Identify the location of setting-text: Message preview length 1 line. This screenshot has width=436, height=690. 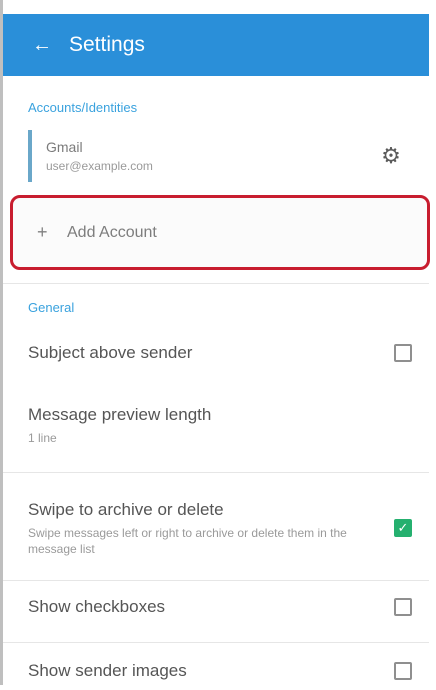
(224, 425).